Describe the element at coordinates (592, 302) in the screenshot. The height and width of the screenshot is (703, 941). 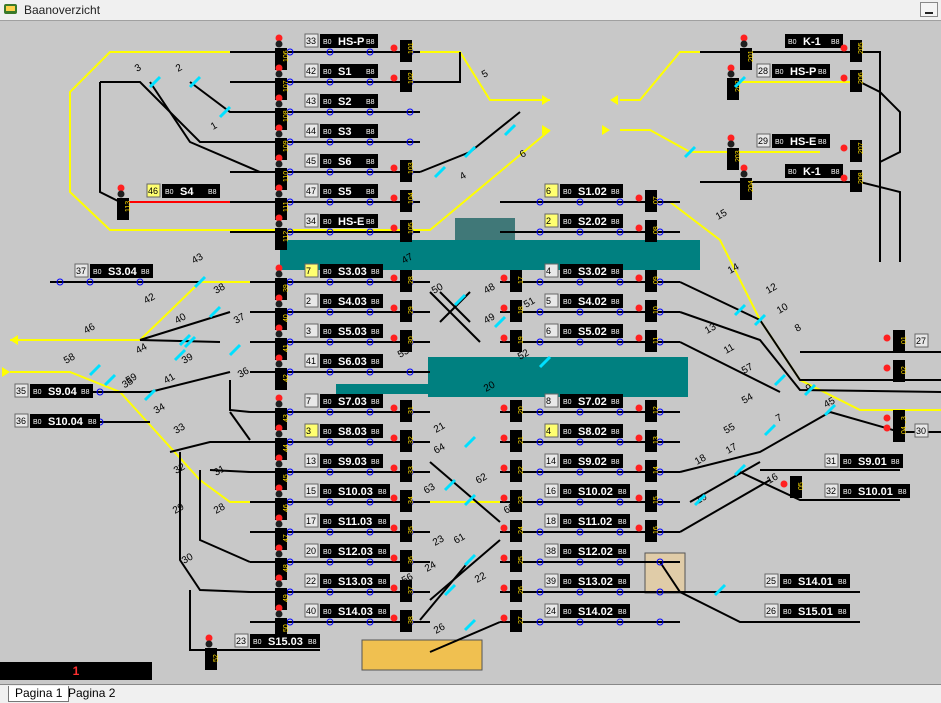
I see `block-name: S4.02` at that location.